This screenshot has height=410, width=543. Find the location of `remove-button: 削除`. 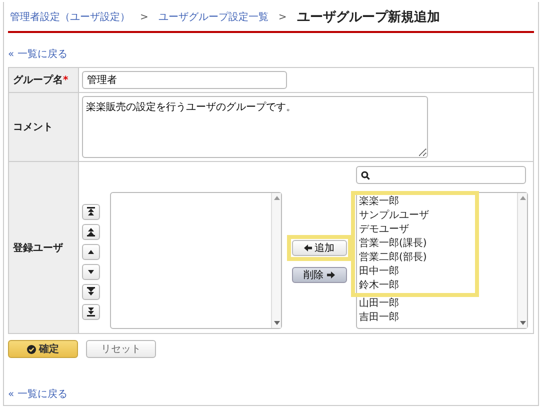

remove-button: 削除 is located at coordinates (319, 275).